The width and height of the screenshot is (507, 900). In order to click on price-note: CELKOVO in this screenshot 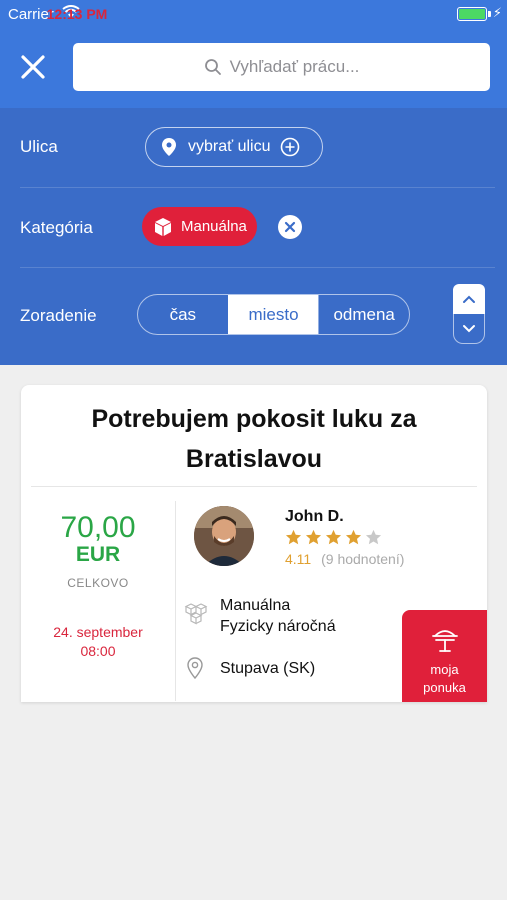, I will do `click(98, 583)`.